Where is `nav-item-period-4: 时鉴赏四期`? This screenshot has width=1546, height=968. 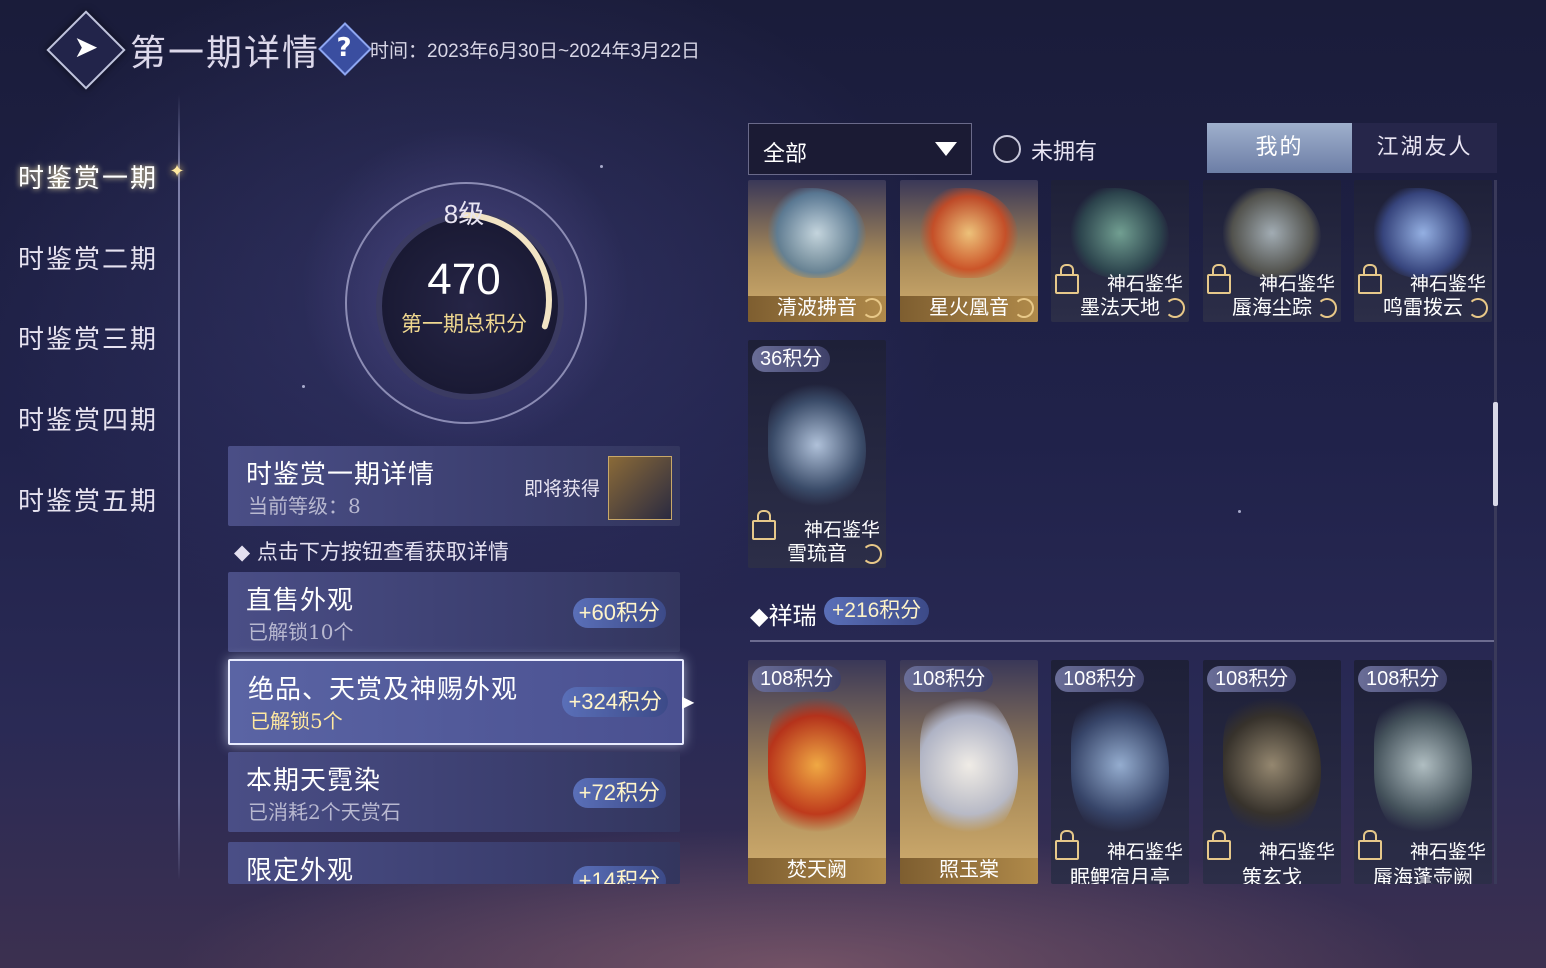 nav-item-period-4: 时鉴赏四期 is located at coordinates (88, 418).